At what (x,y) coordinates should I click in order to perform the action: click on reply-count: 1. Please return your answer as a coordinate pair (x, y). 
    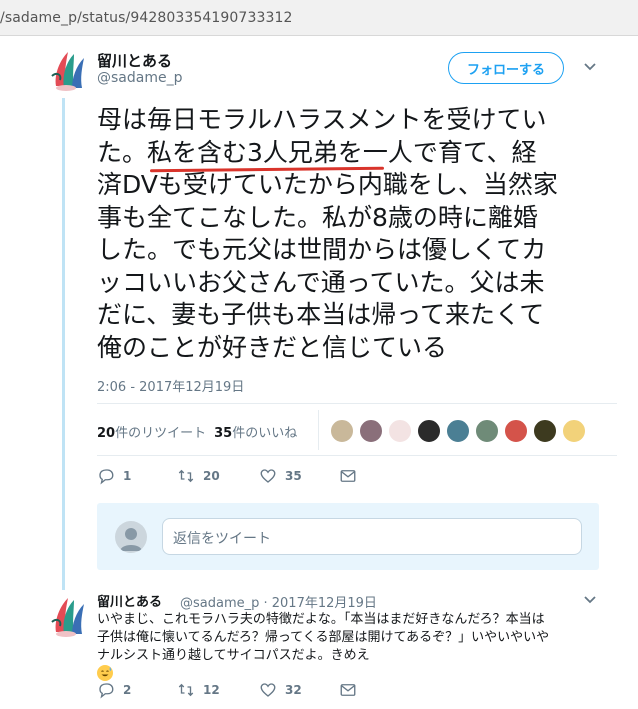
    Looking at the image, I should click on (127, 476).